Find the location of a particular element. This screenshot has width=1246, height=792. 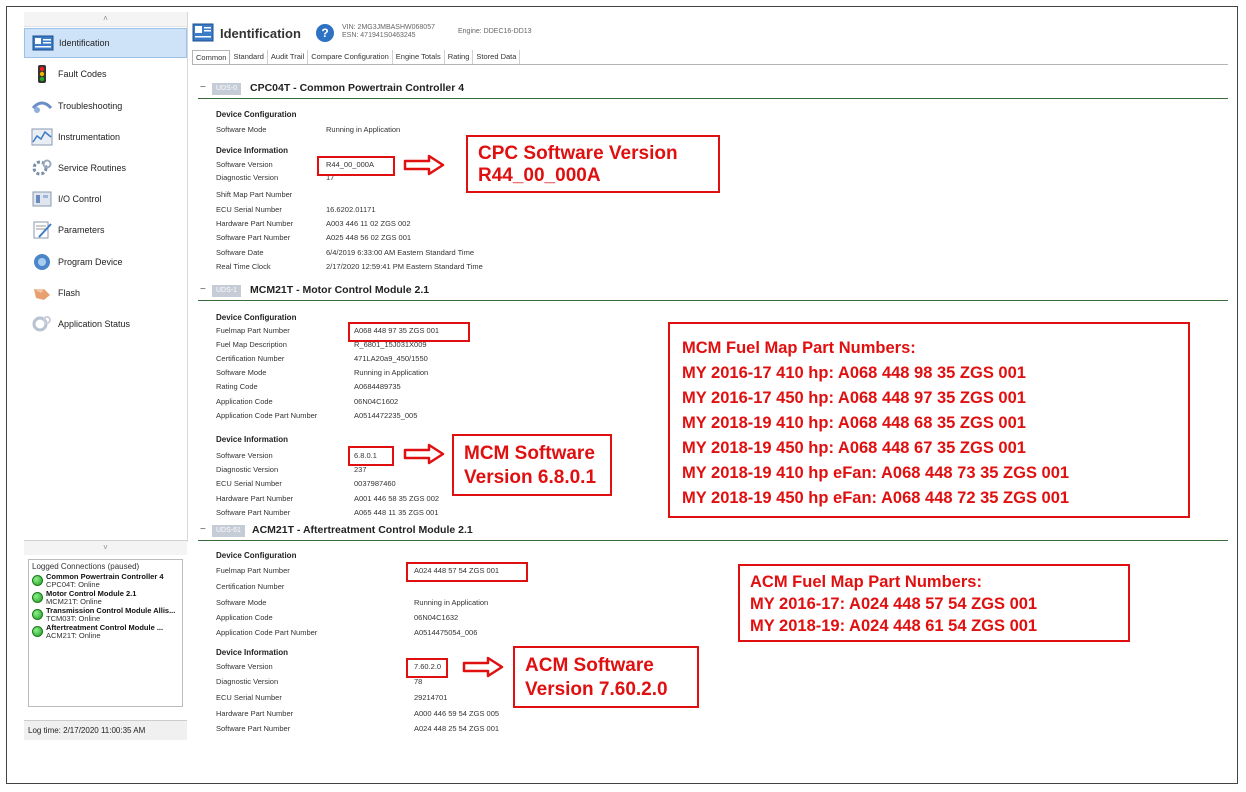

sidebar-item-troubleshooting: Troubleshooting is located at coordinates (105, 106).